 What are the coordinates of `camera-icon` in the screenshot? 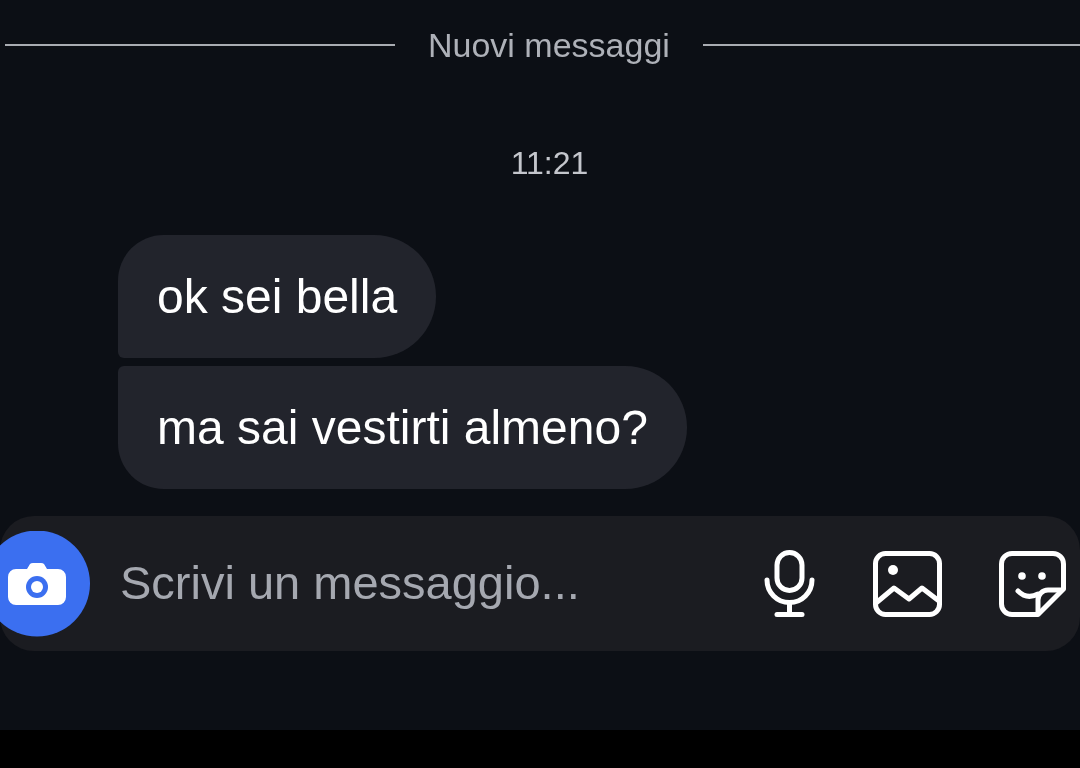 It's located at (37, 583).